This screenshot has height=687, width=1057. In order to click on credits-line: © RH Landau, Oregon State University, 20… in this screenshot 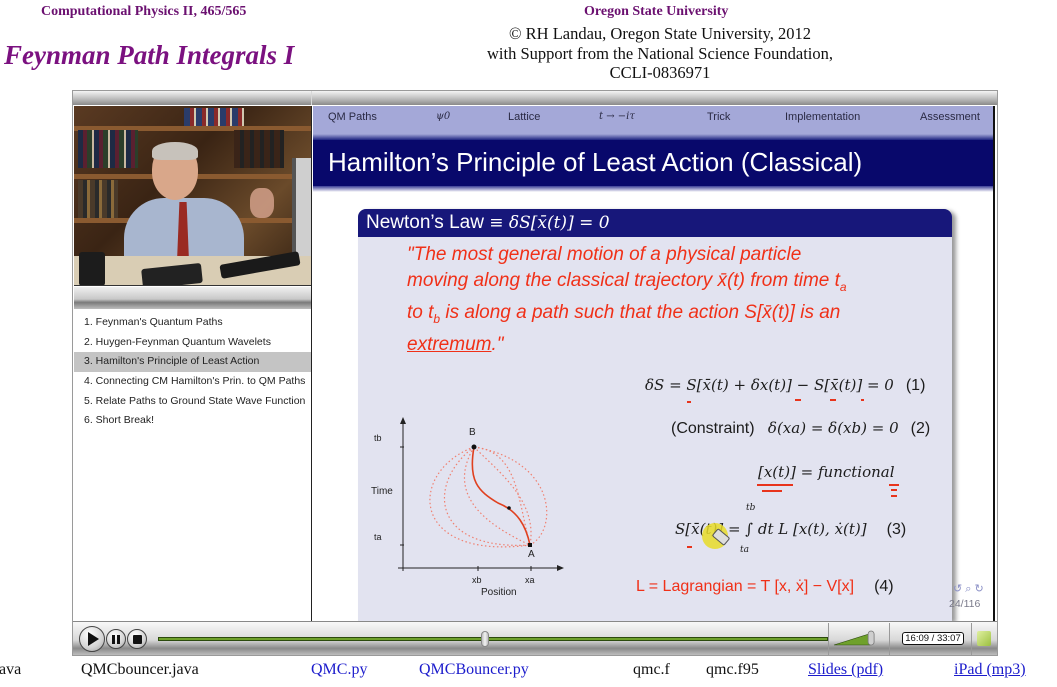, I will do `click(660, 33)`.